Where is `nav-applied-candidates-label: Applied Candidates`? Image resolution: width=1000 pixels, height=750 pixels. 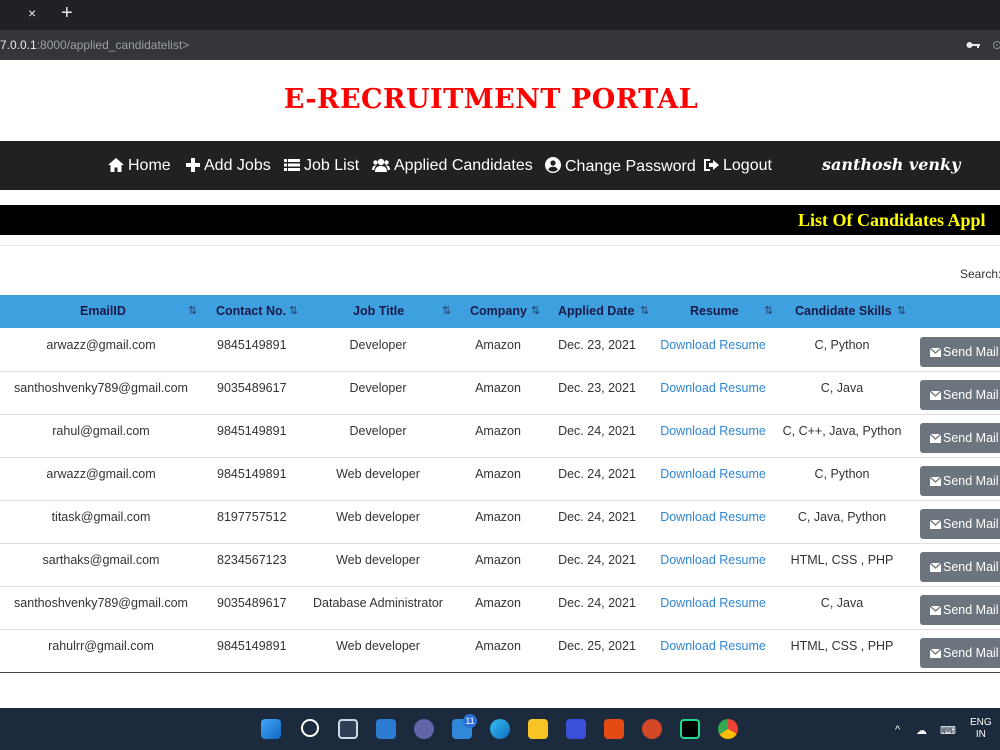 nav-applied-candidates-label: Applied Candidates is located at coordinates (463, 165).